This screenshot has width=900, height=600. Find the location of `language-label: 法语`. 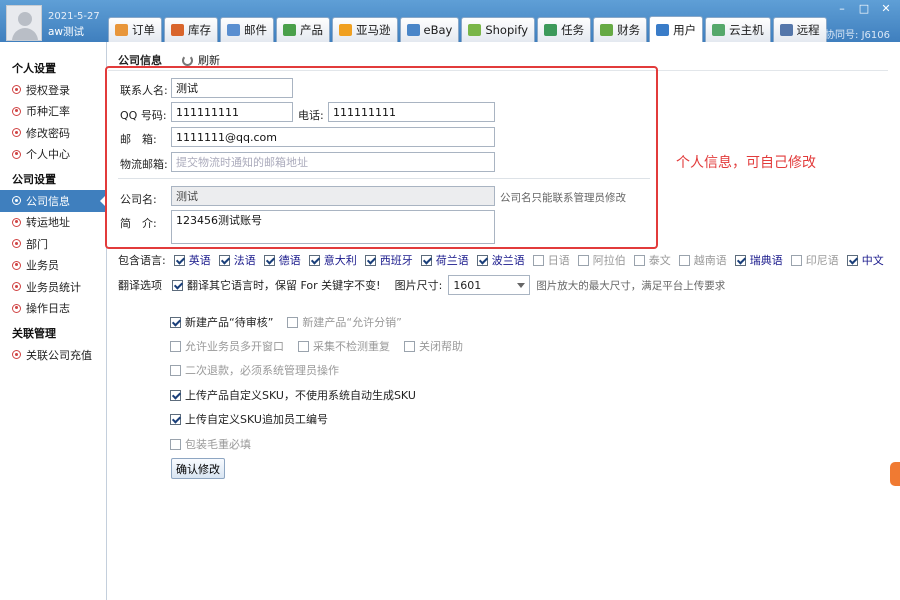

language-label: 法语 is located at coordinates (244, 260).